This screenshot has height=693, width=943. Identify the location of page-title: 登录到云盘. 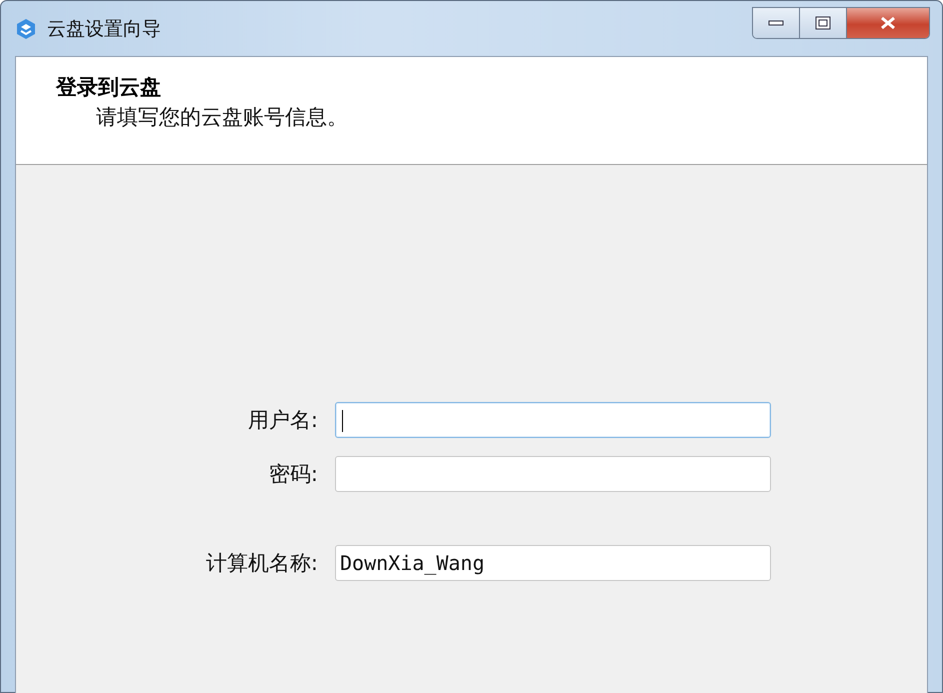
(109, 87).